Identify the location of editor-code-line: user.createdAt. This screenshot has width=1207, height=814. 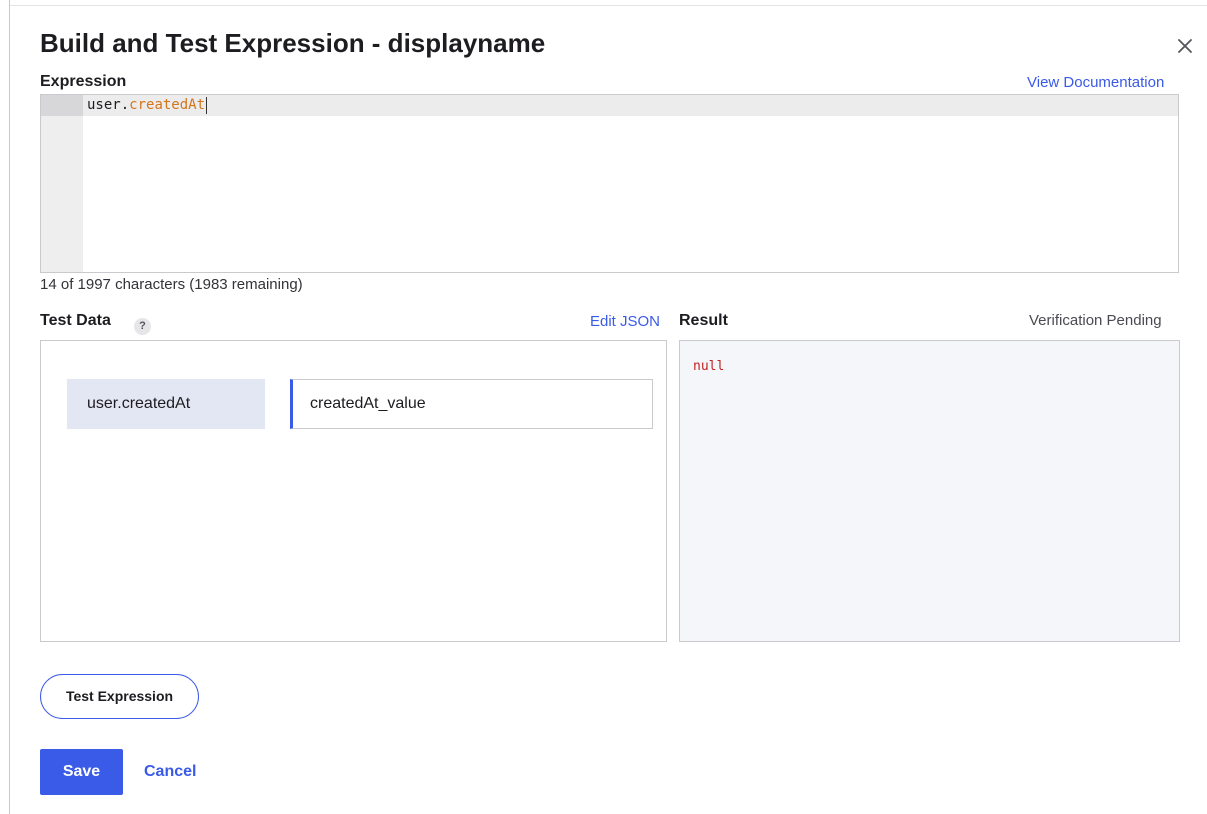
(147, 105).